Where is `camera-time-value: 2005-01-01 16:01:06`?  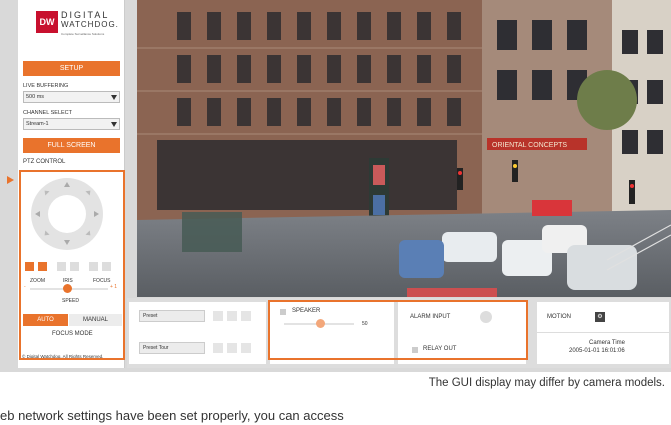
camera-time-value: 2005-01-01 16:01:06 is located at coordinates (597, 351).